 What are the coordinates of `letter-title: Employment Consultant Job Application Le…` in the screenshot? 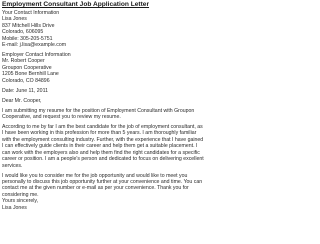 It's located at (76, 4).